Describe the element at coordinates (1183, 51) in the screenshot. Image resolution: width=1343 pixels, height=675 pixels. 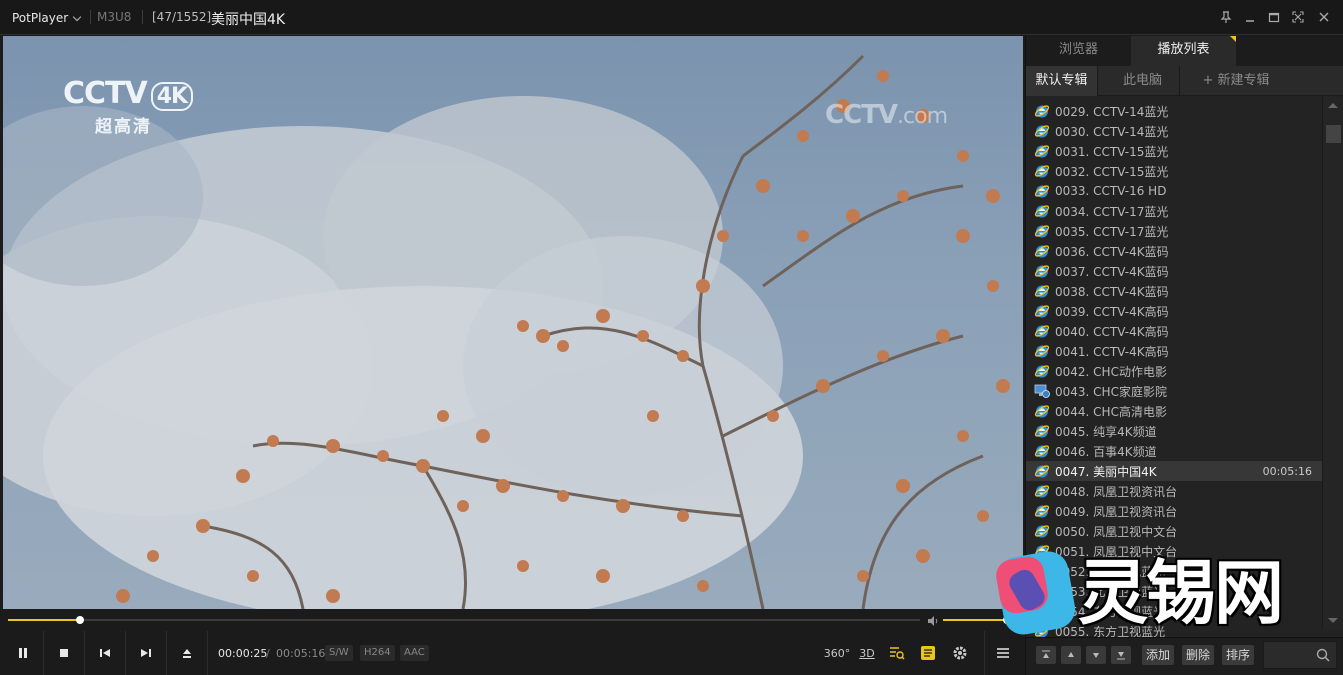
I see `tab-playlist: 播放列表` at that location.